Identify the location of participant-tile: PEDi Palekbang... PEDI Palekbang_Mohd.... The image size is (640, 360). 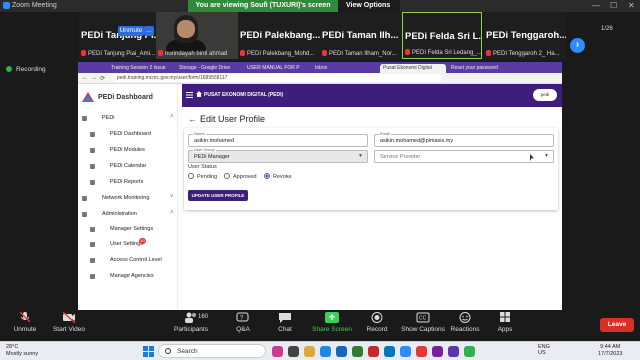
(279, 35).